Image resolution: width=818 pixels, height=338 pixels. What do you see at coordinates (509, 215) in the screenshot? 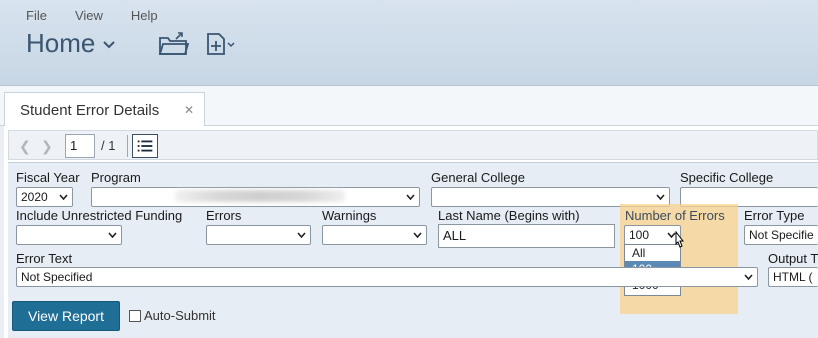
I see `last-name-label: Last Name (Begins with)` at bounding box center [509, 215].